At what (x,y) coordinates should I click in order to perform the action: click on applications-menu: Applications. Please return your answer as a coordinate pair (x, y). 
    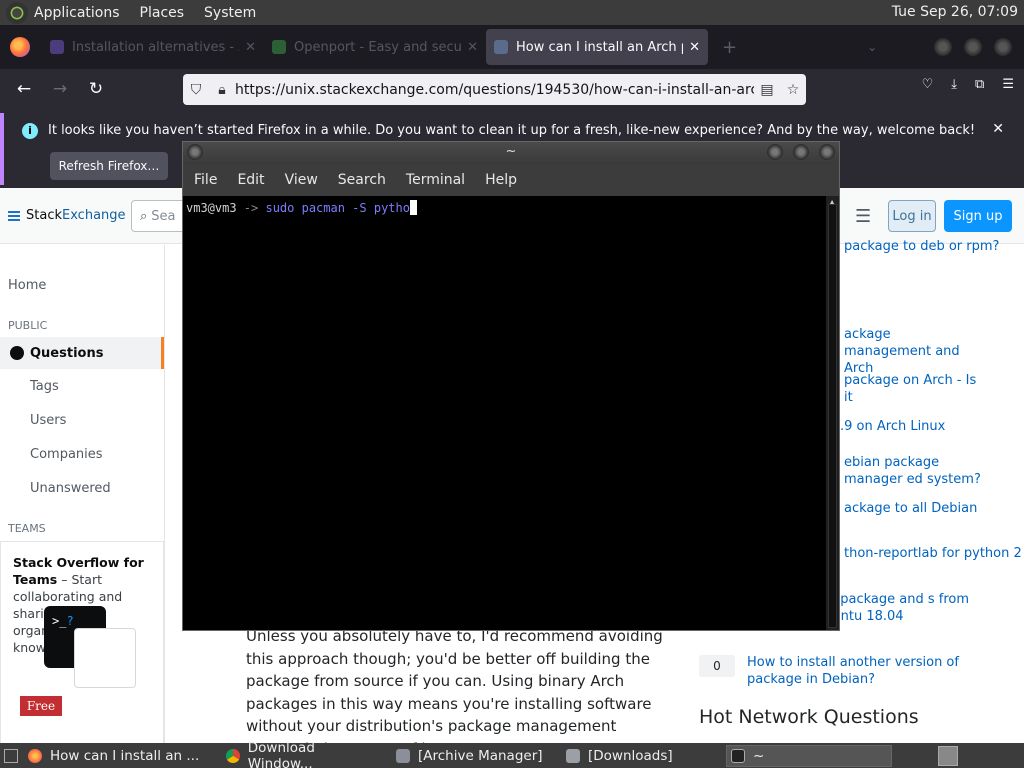
    Looking at the image, I should click on (77, 13).